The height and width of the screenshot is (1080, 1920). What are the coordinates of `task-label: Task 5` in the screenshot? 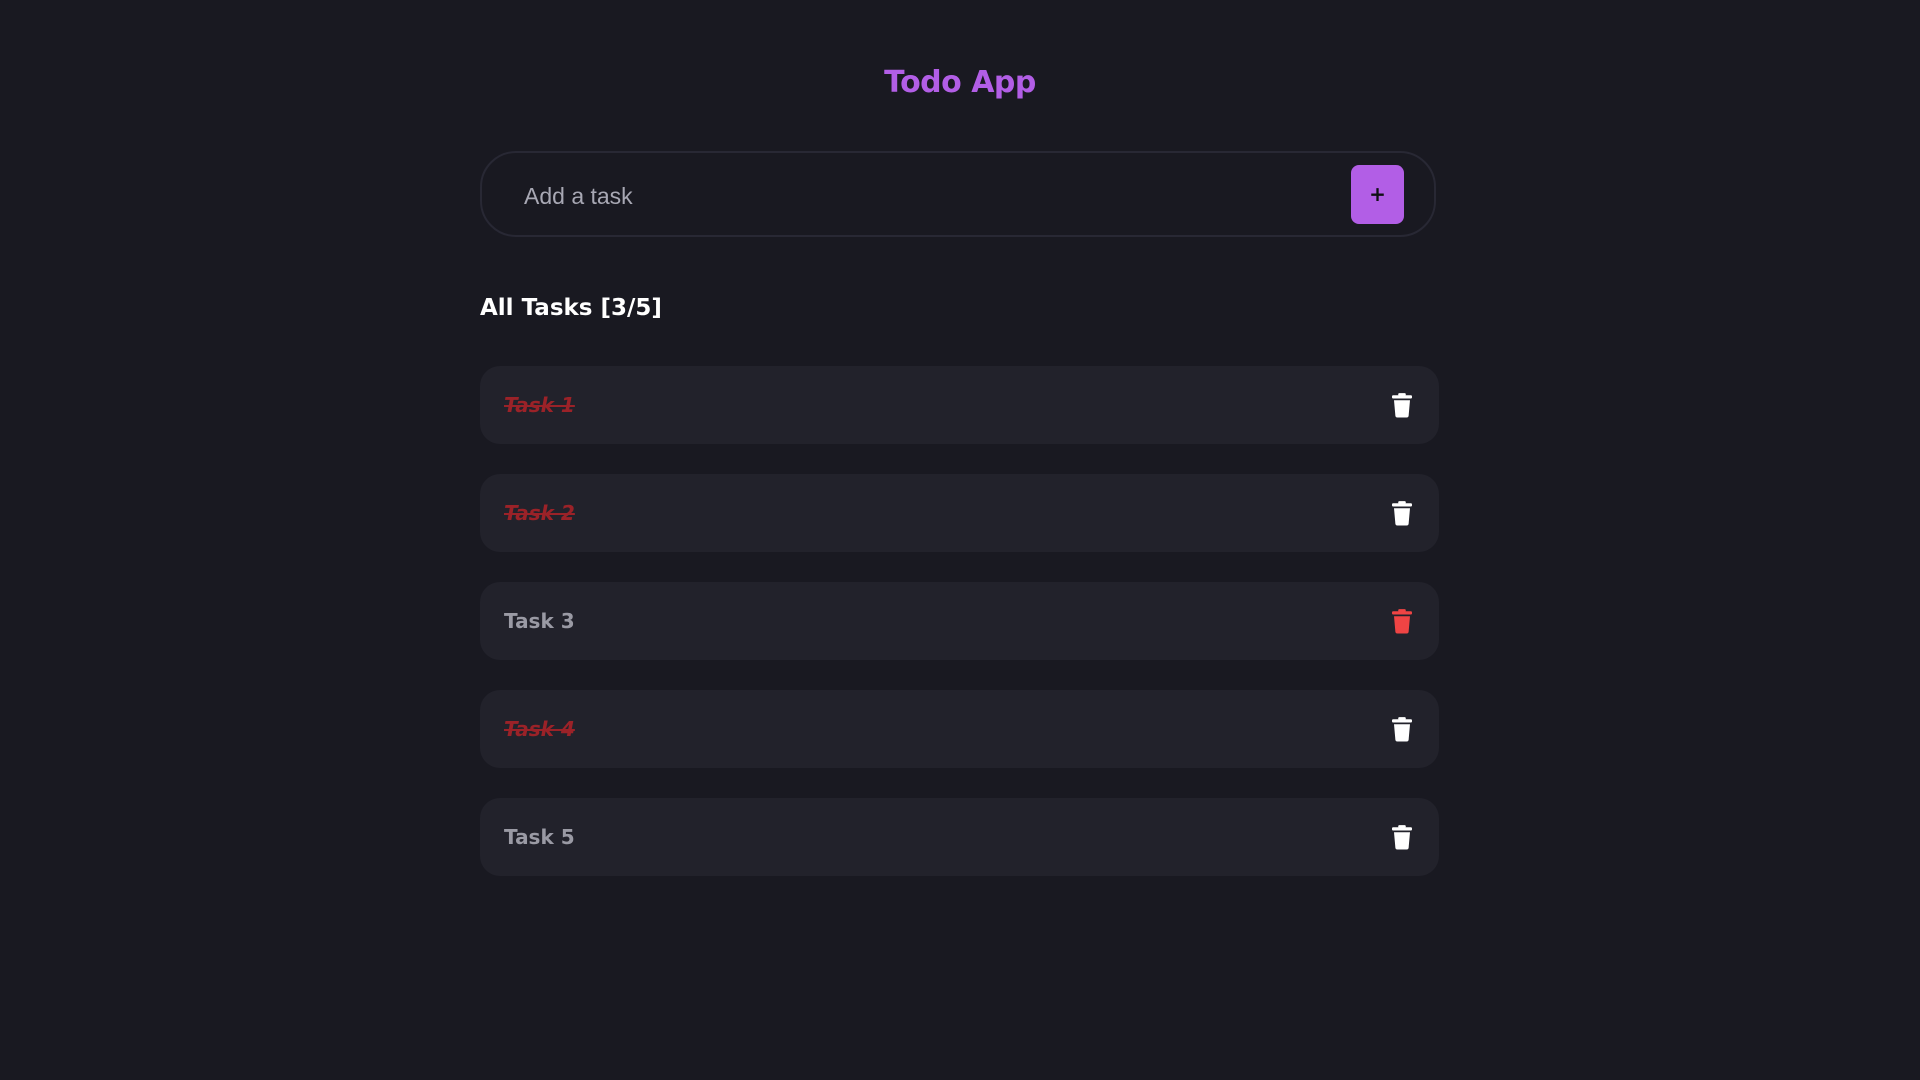 It's located at (539, 837).